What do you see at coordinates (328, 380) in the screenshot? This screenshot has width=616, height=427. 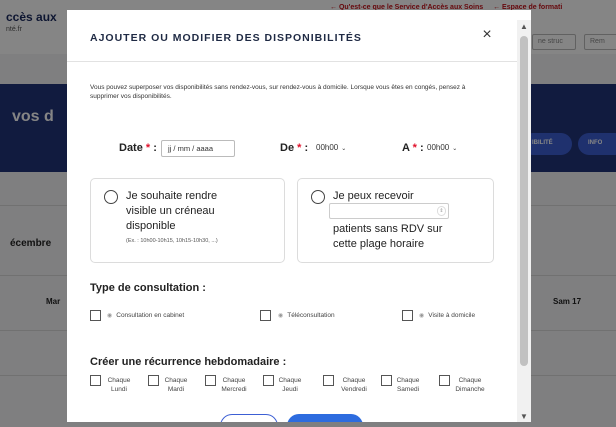 I see `checkbox-vendredi` at bounding box center [328, 380].